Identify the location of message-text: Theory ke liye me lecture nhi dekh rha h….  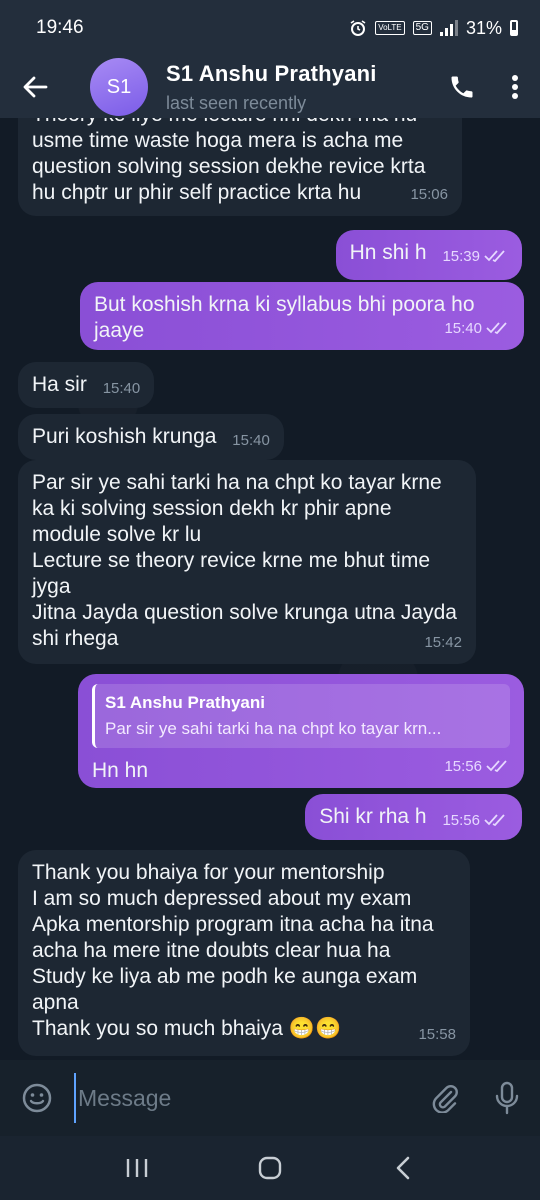
(229, 161).